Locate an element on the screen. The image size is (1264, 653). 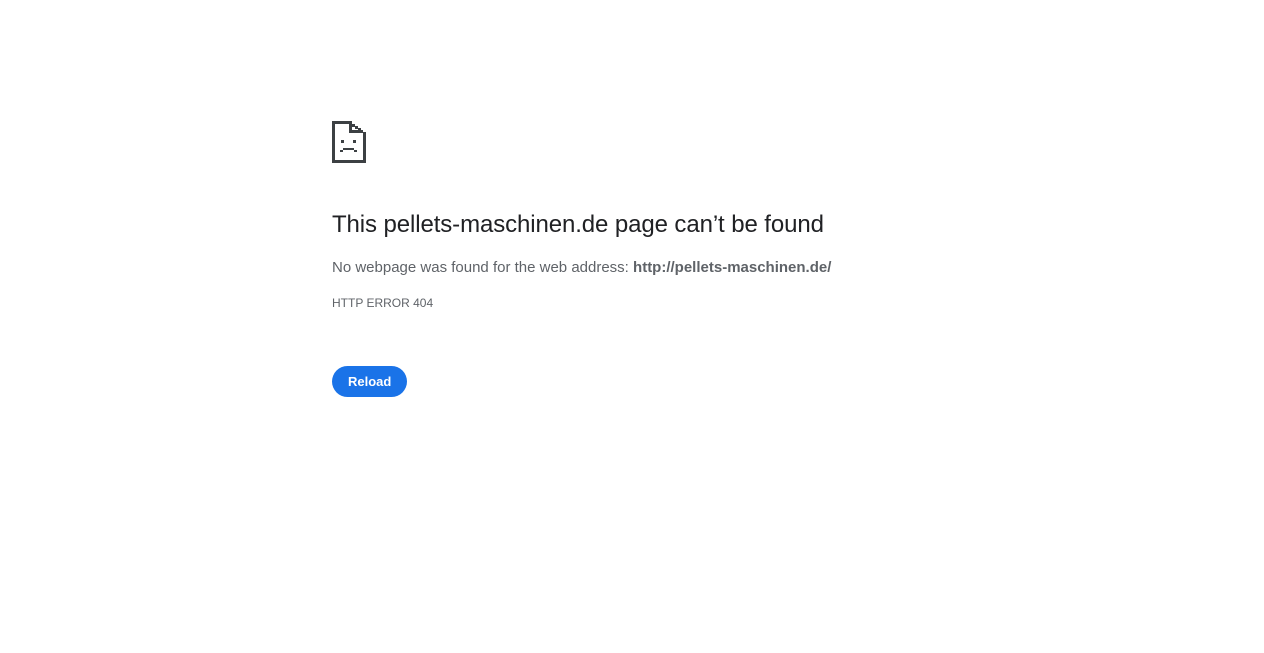
error-url: http://pellets-maschinen.de/ is located at coordinates (732, 267).